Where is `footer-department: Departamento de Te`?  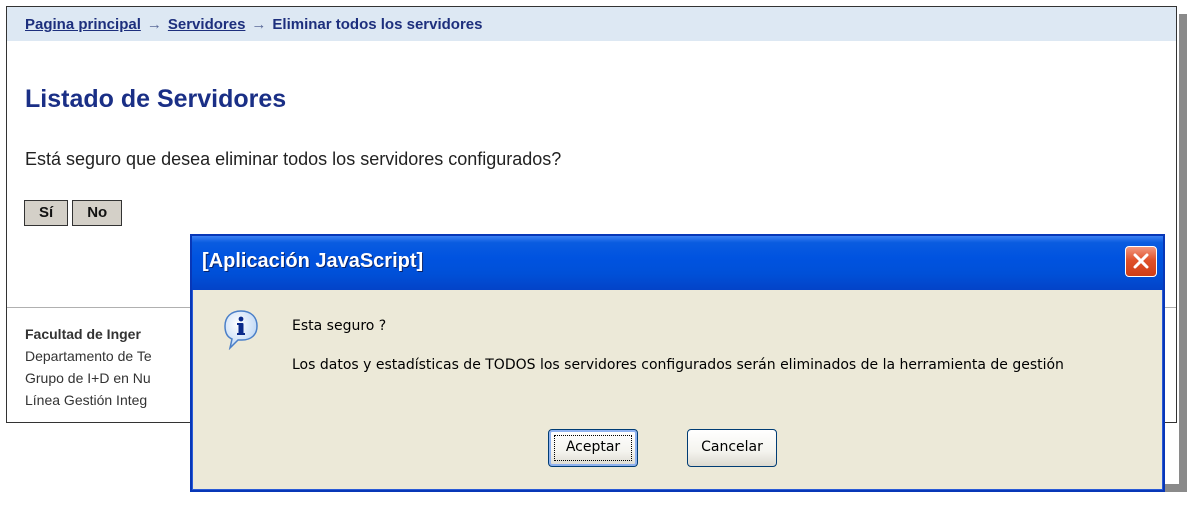
footer-department: Departamento de Te is located at coordinates (88, 356).